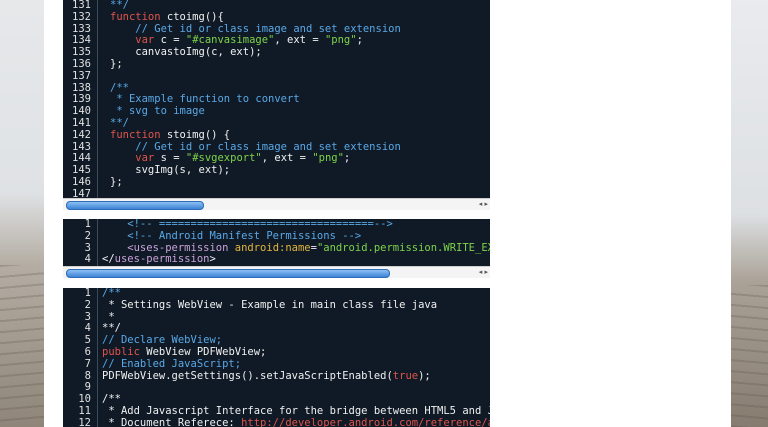 The image size is (768, 427). What do you see at coordinates (157, 111) in the screenshot?
I see `code-token: * svg to image` at bounding box center [157, 111].